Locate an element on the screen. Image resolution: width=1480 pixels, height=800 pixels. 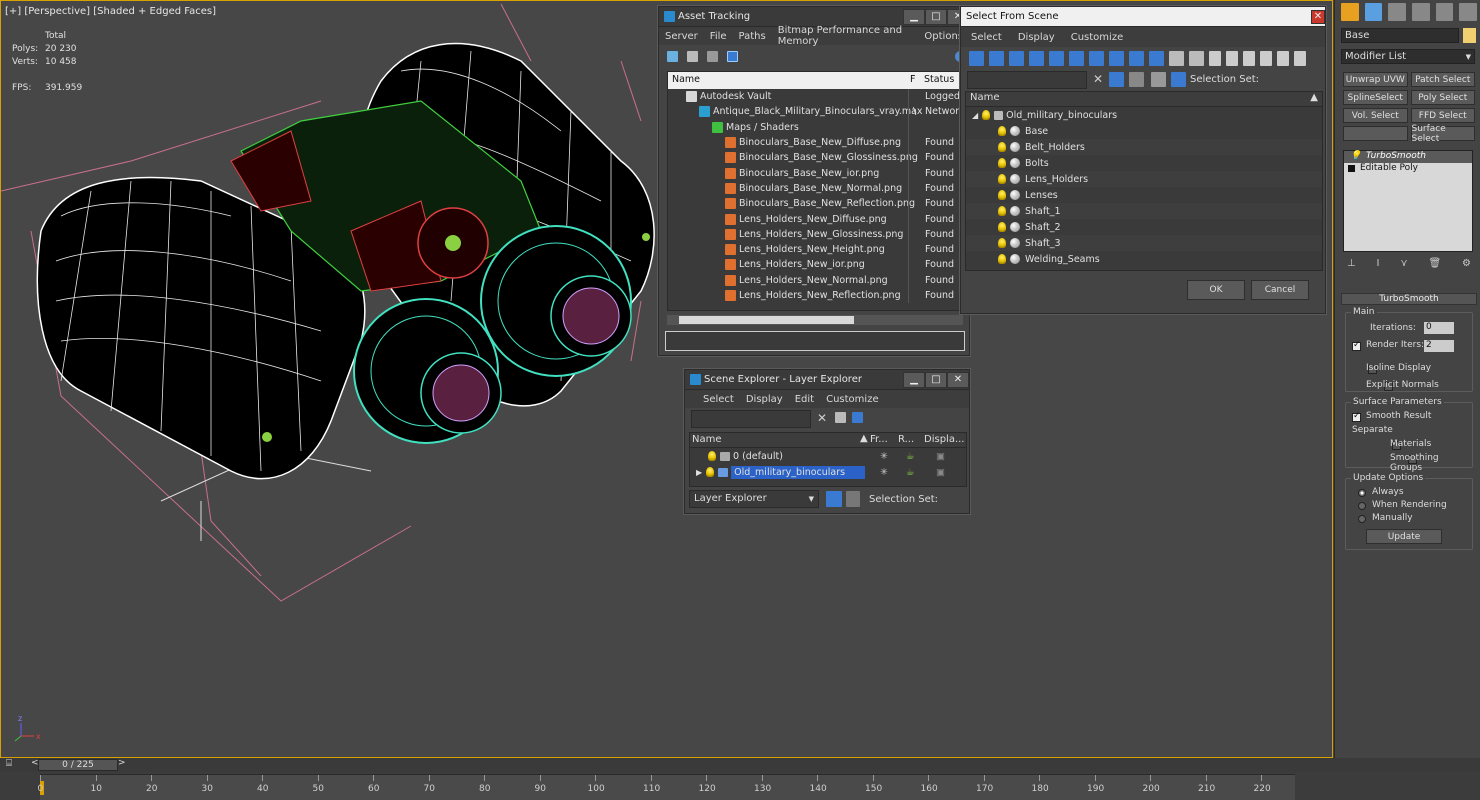
filter-xrefs-icon is located at coordinates (1116, 58).